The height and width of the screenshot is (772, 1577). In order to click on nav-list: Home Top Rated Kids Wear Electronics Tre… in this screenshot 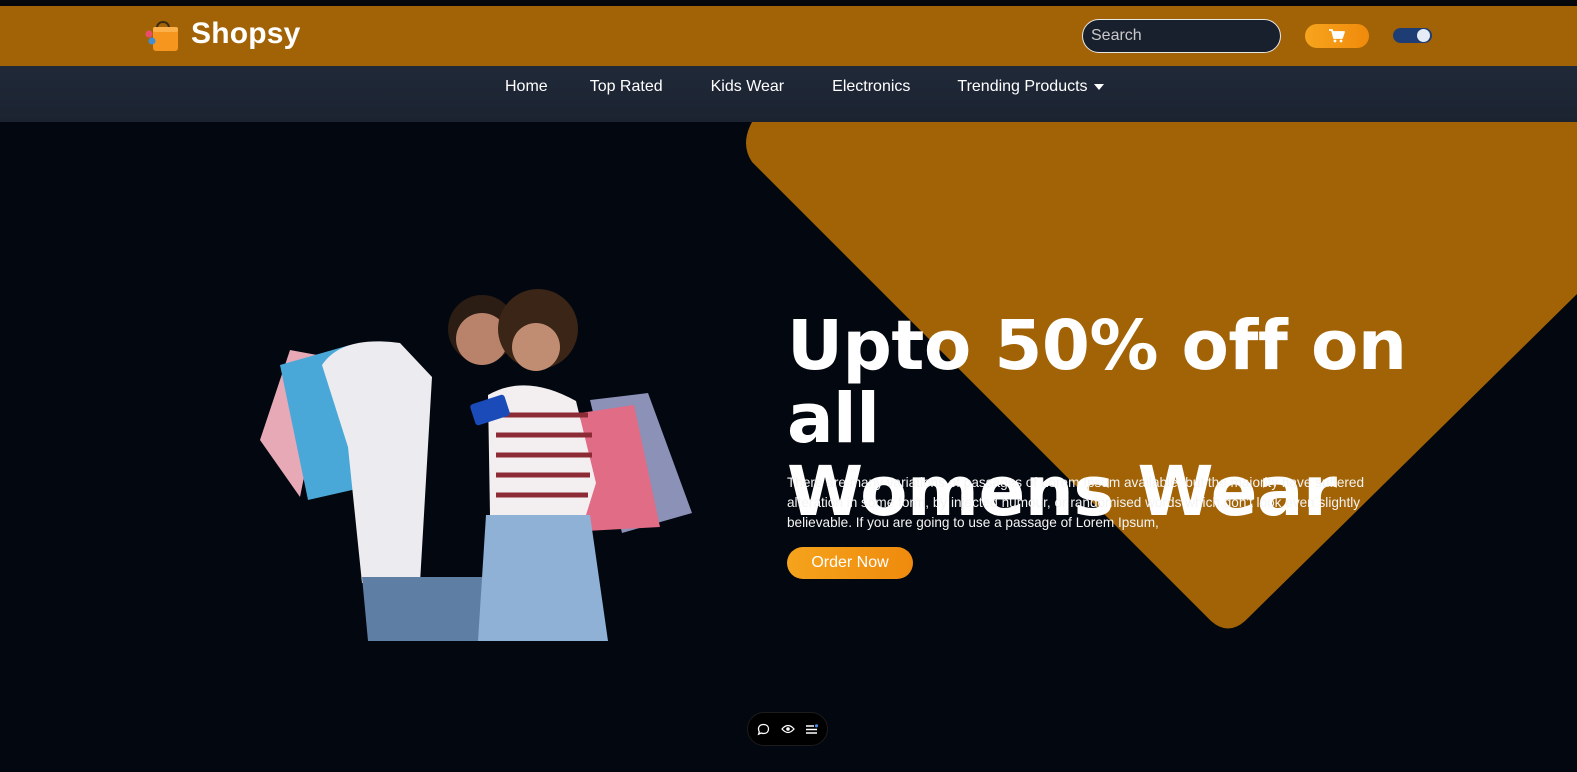, I will do `click(804, 87)`.